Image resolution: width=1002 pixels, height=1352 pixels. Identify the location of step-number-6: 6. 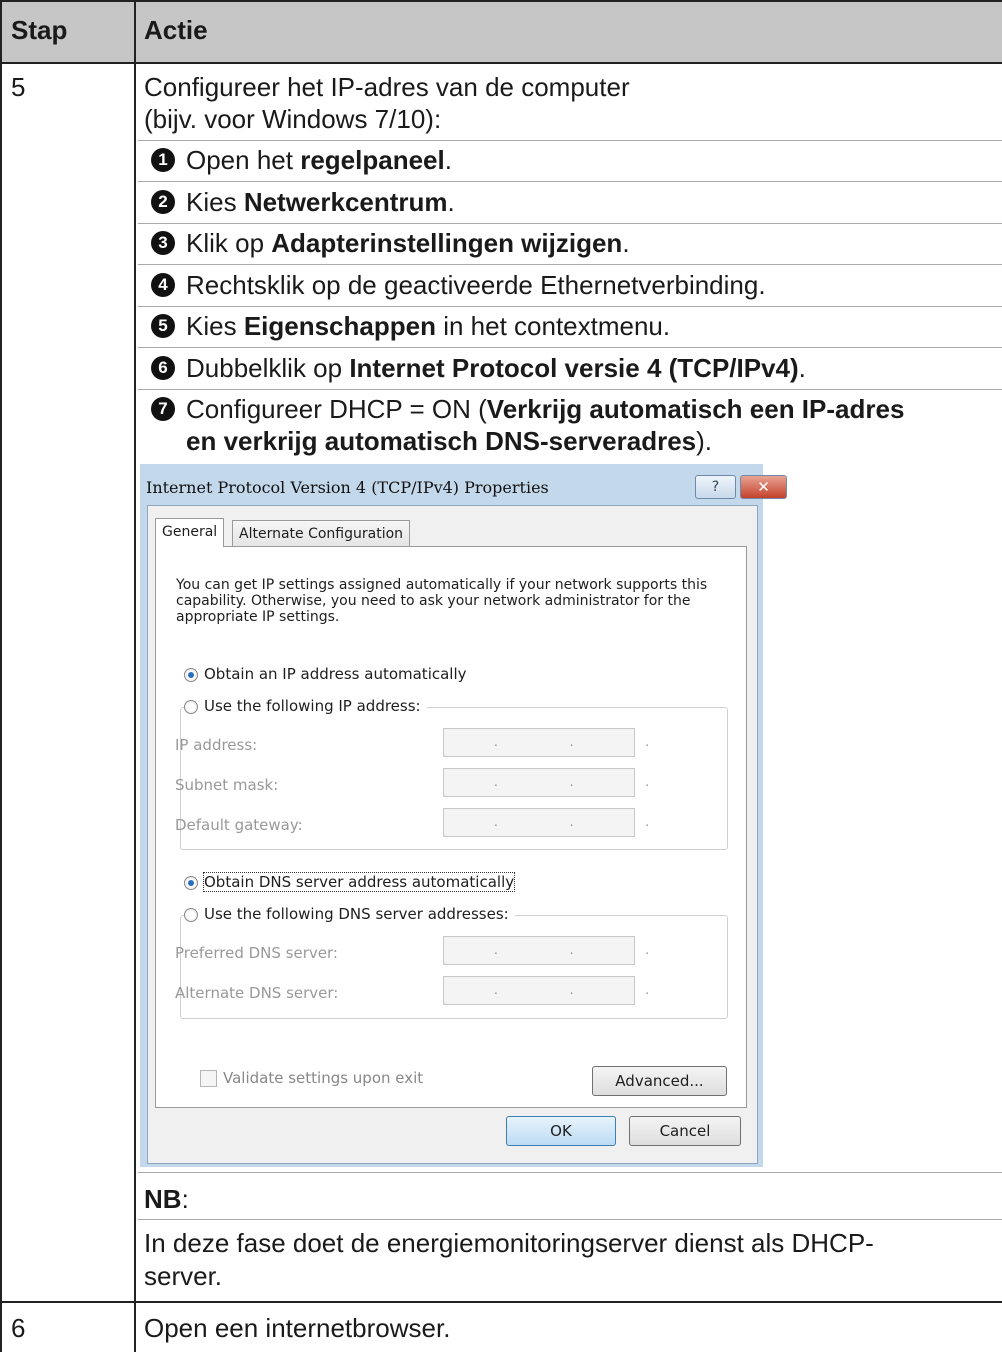
(18, 1328).